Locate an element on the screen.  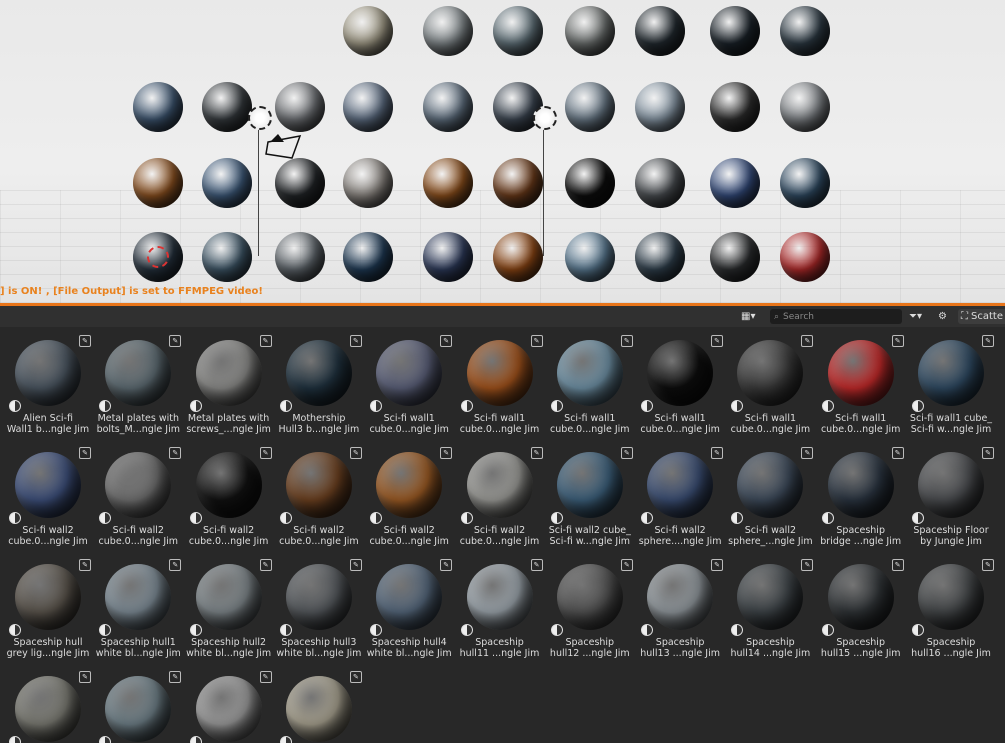
asset-item: ✎ Mothership Hull3 b...ngle Jim is located at coordinates (319, 385).